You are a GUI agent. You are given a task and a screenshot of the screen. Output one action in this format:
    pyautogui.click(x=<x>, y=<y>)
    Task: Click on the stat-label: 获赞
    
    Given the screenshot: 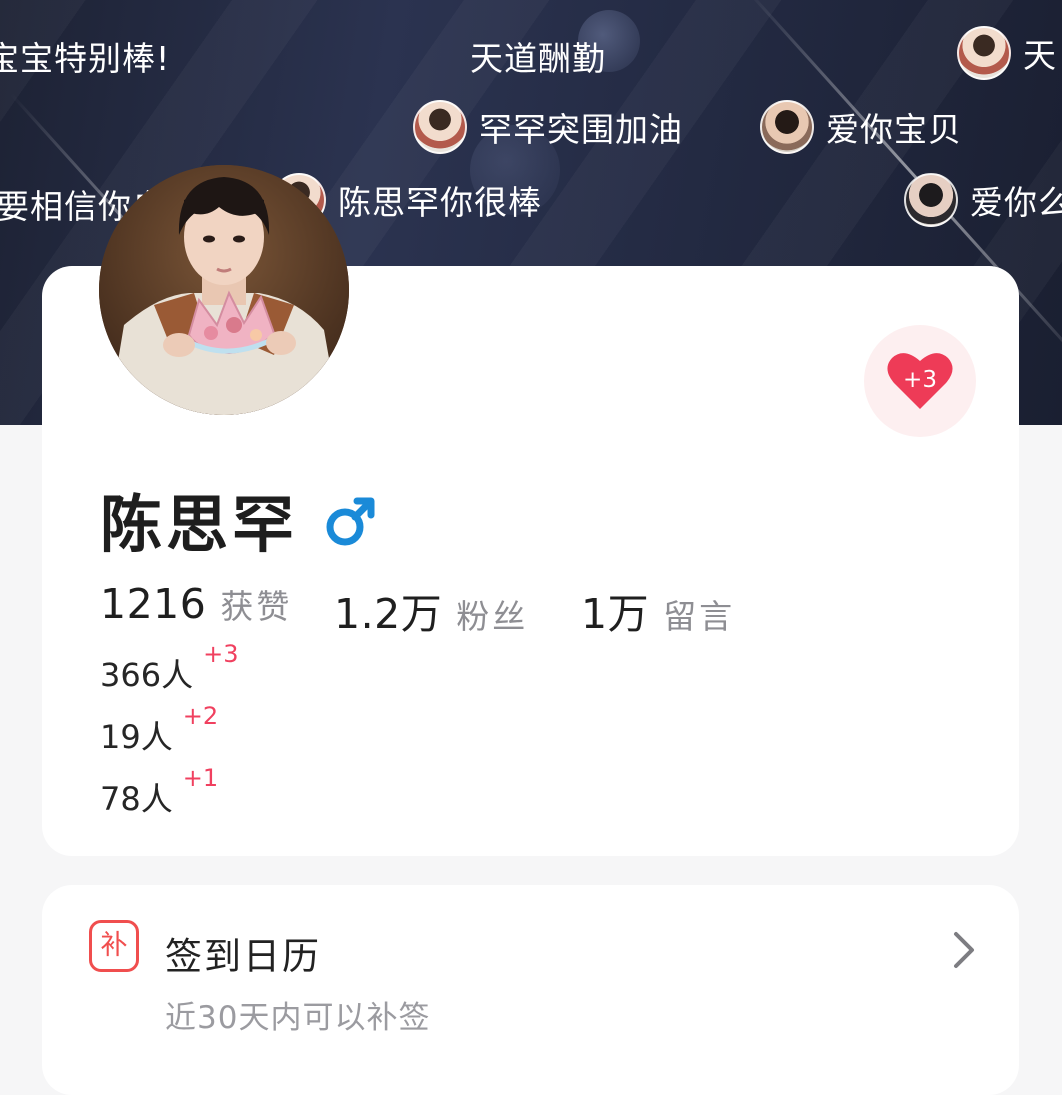 What is the action you would take?
    pyautogui.click(x=256, y=606)
    